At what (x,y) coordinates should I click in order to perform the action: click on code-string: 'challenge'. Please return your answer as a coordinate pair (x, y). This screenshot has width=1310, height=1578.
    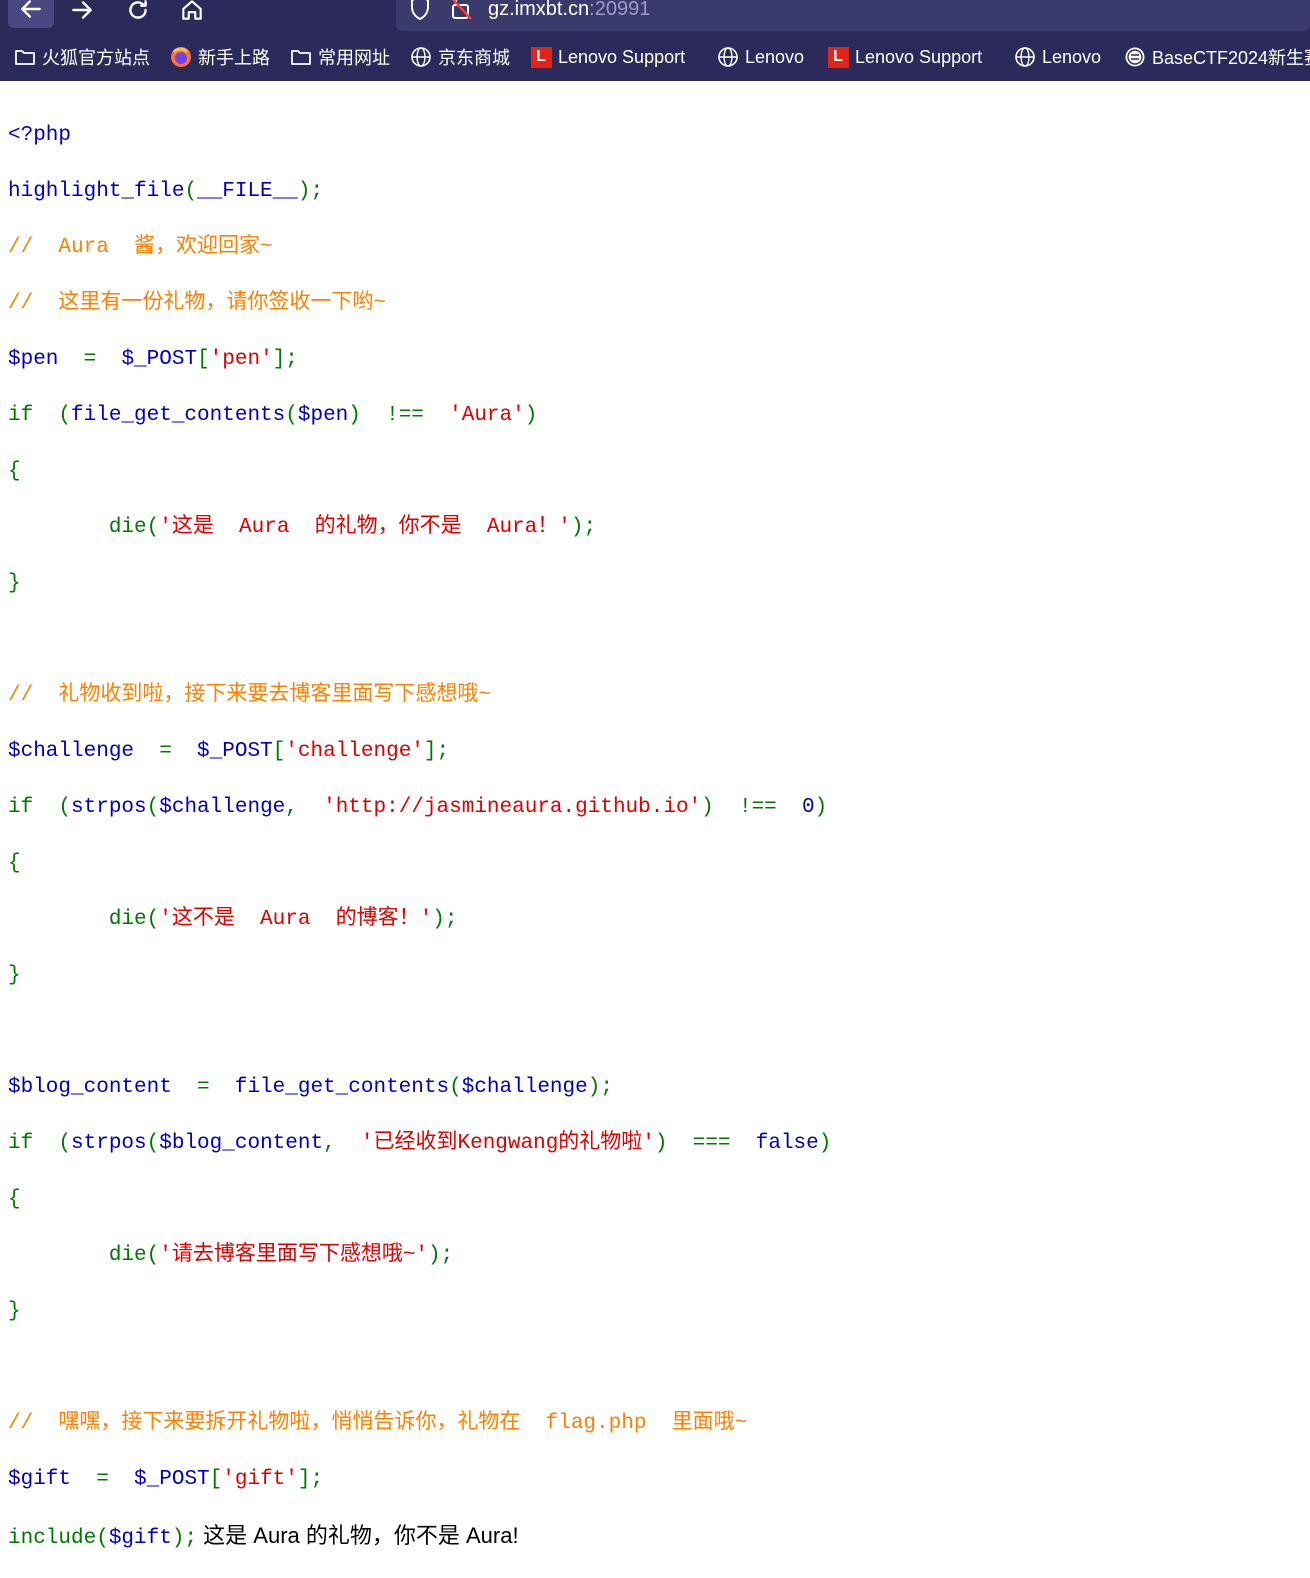
    Looking at the image, I should click on (354, 751).